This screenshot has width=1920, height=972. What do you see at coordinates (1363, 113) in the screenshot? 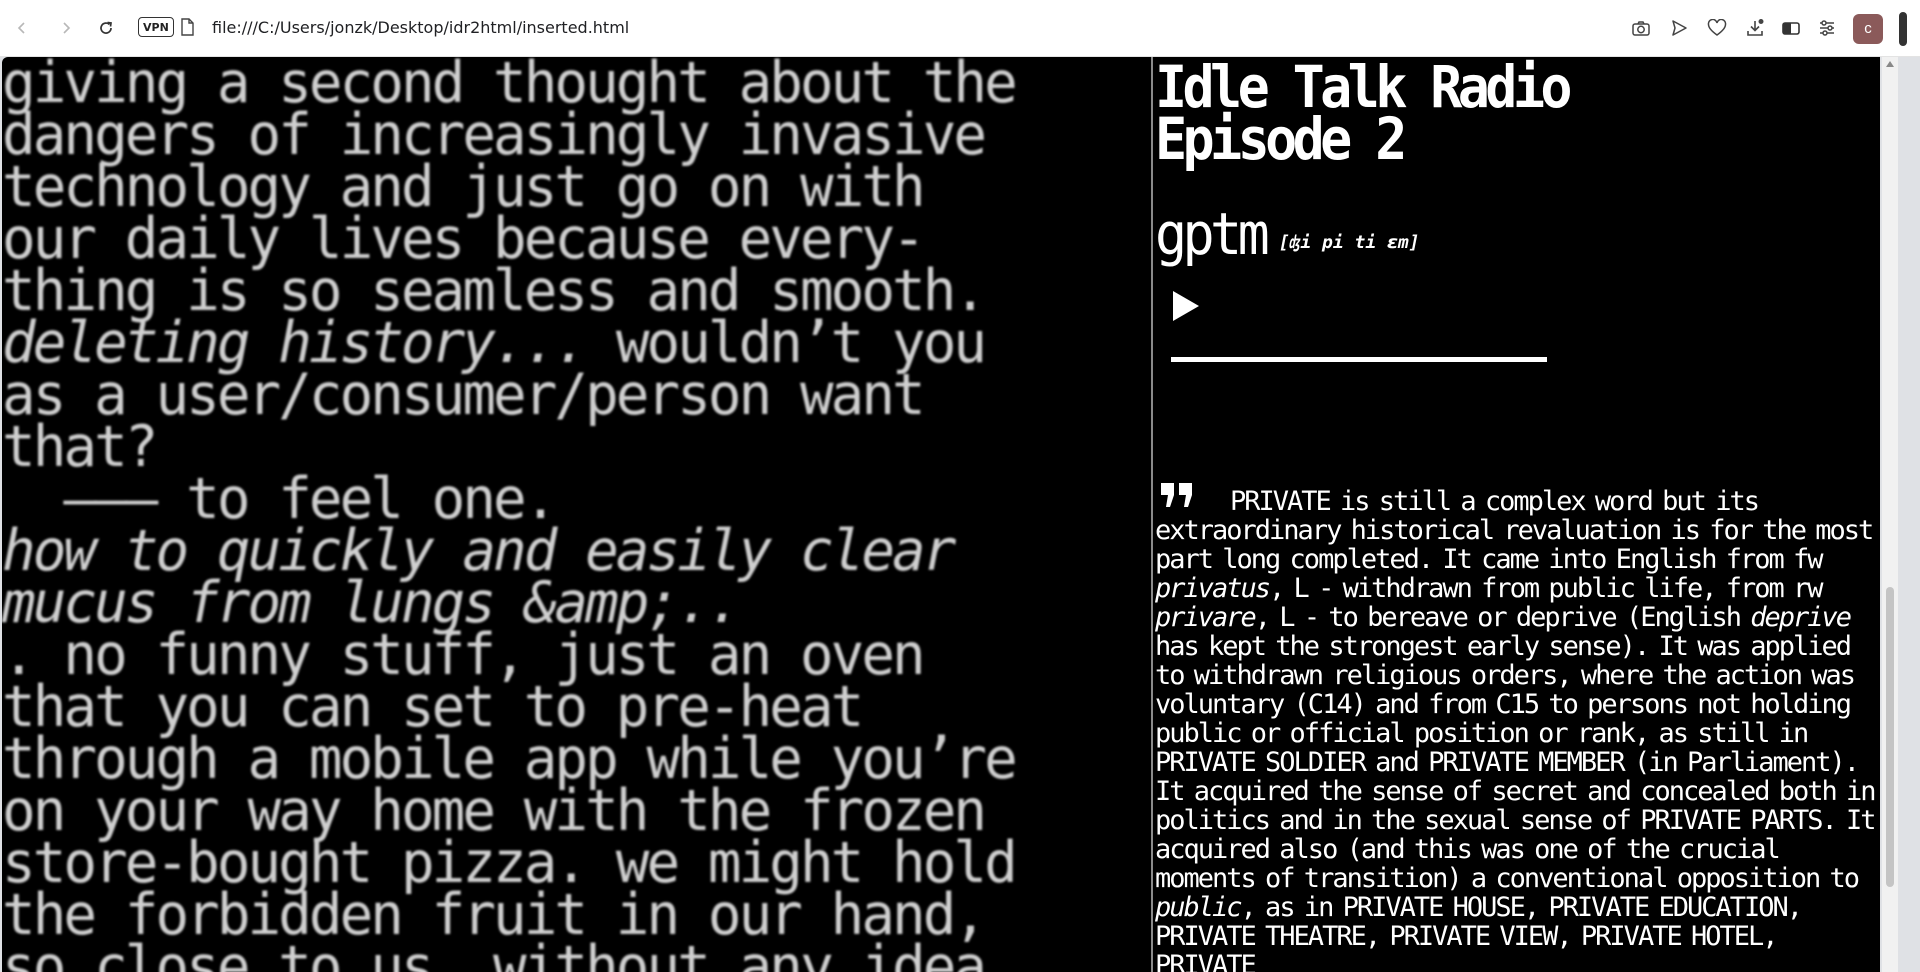
I see `episode-title: Idle Talk Radio Episode 2` at bounding box center [1363, 113].